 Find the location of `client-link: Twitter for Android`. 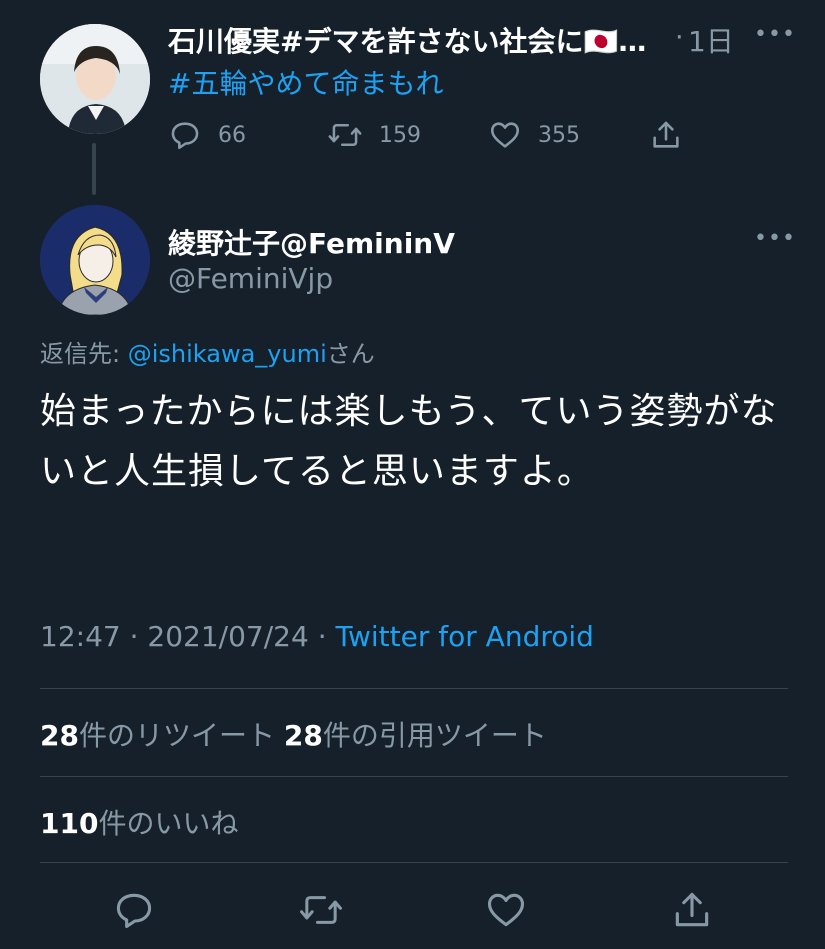

client-link: Twitter for Android is located at coordinates (465, 636).